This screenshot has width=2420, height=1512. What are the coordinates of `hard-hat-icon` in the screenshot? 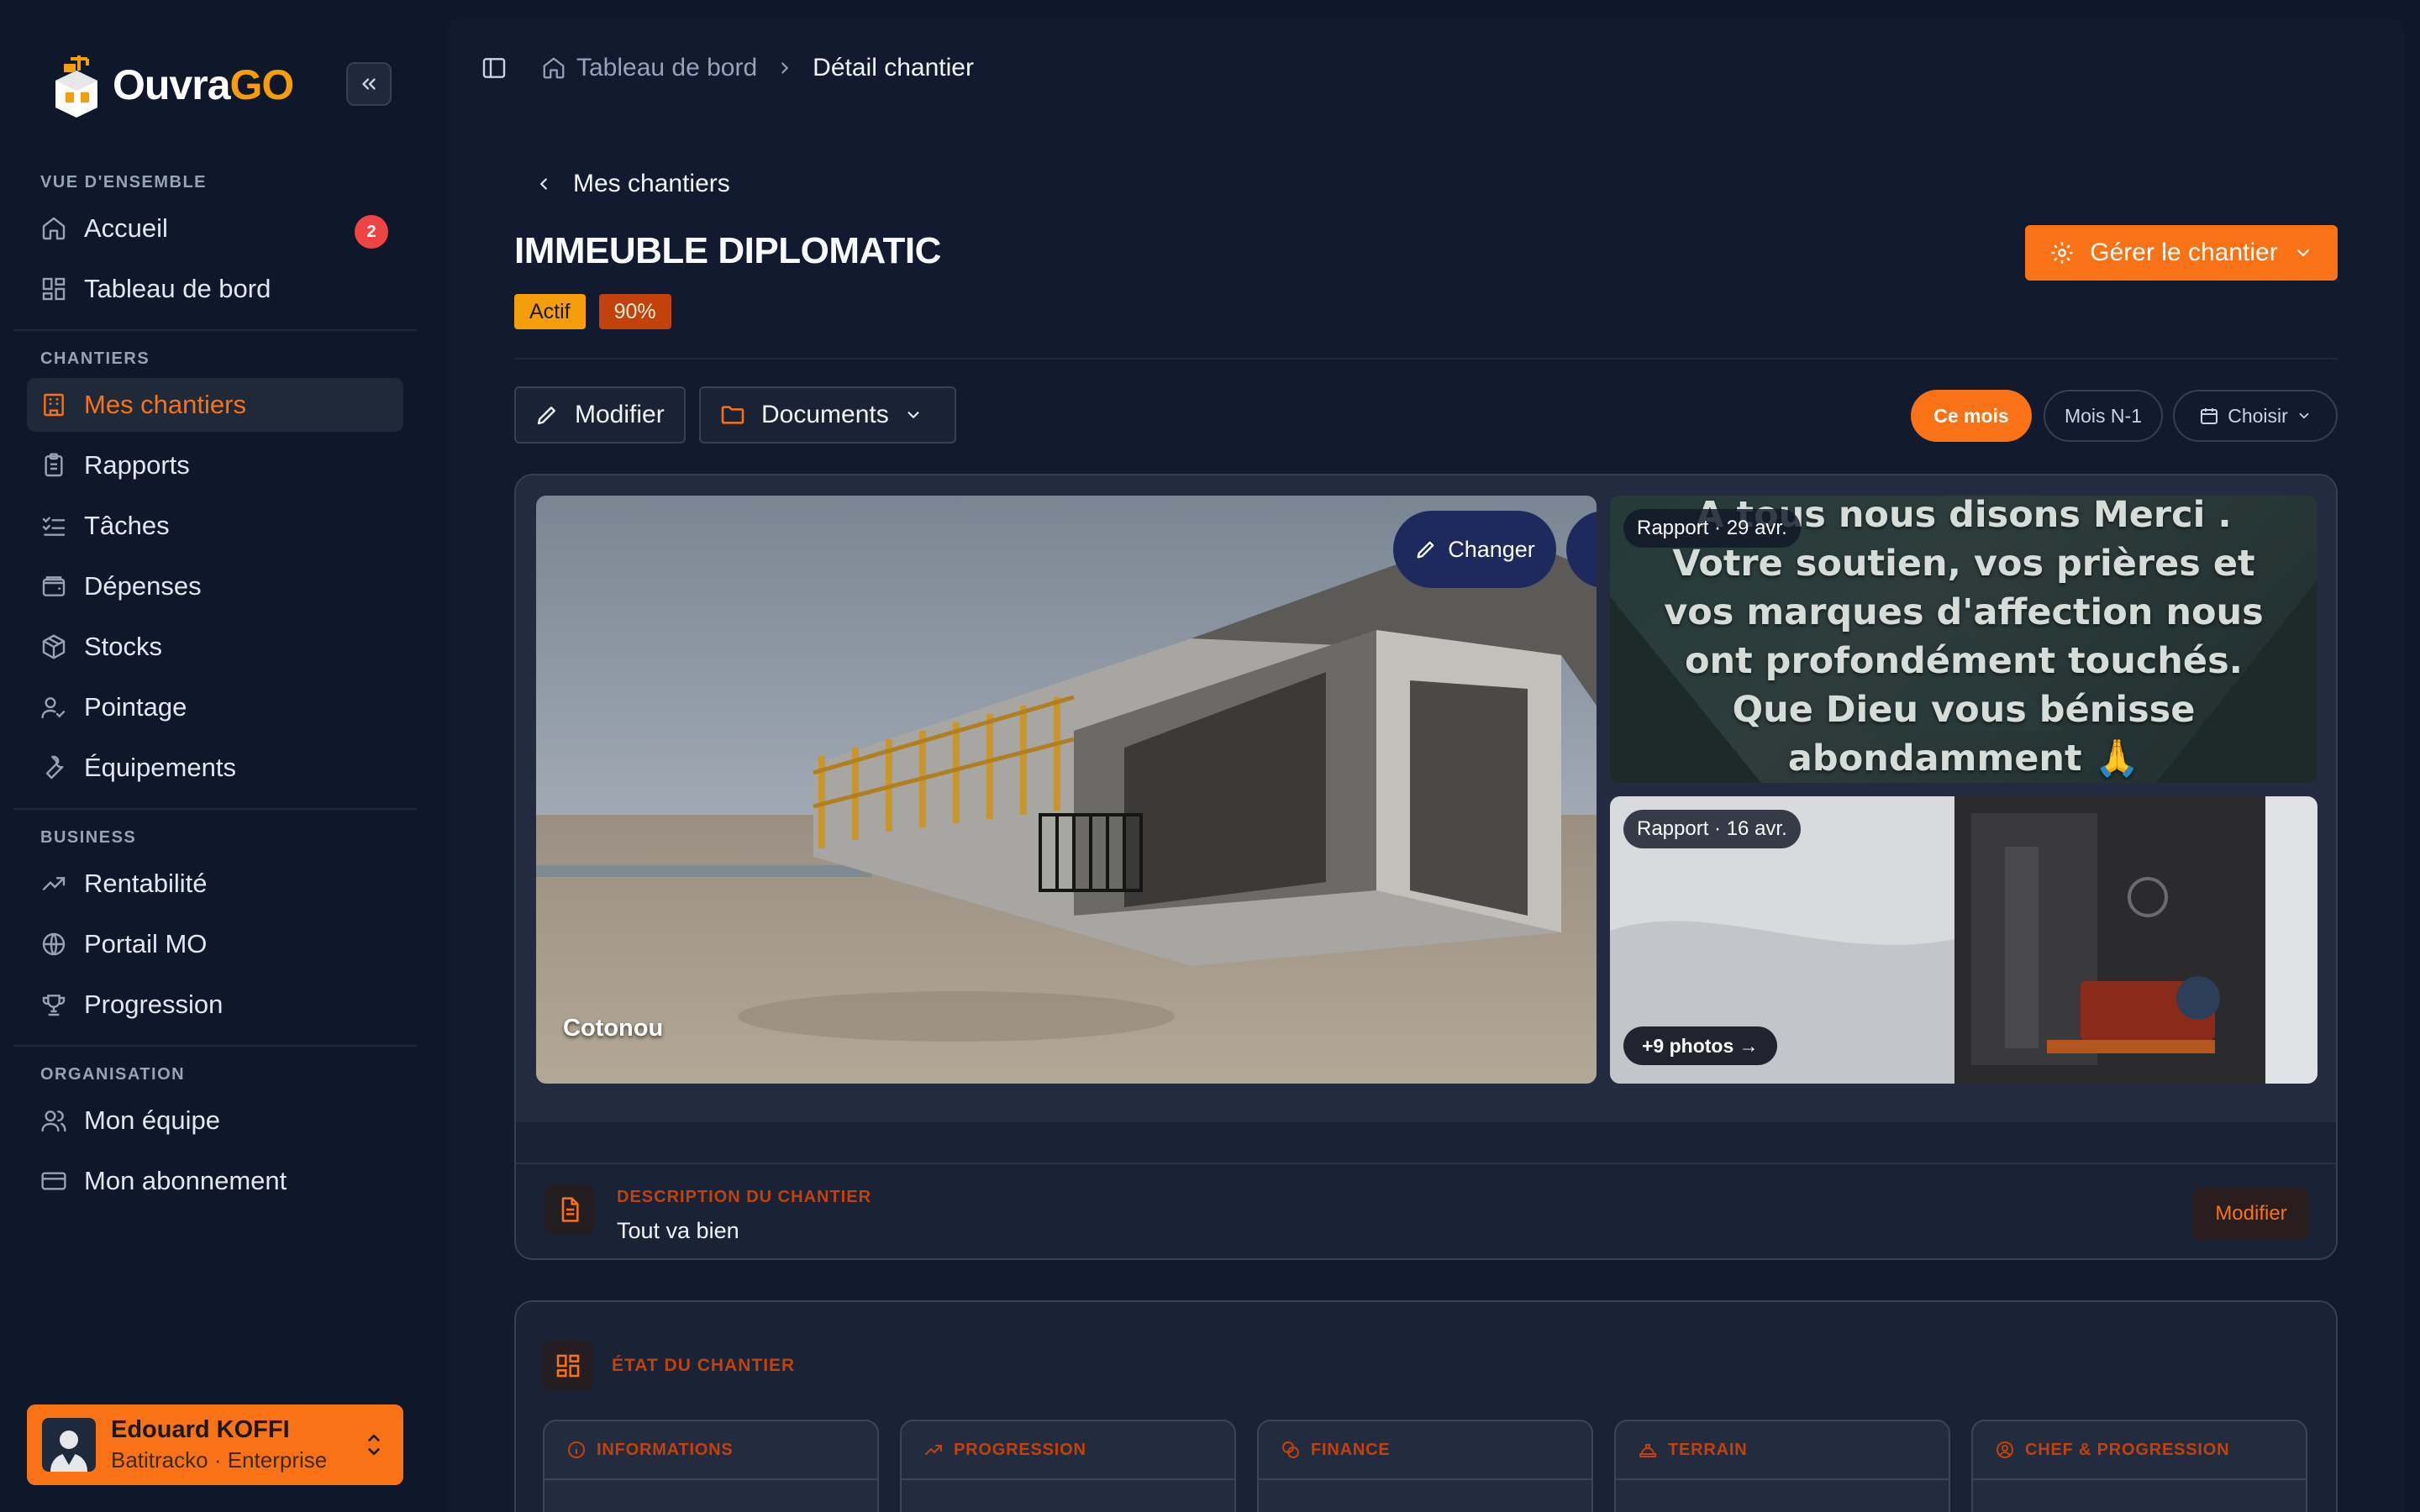 It's located at (1648, 1450).